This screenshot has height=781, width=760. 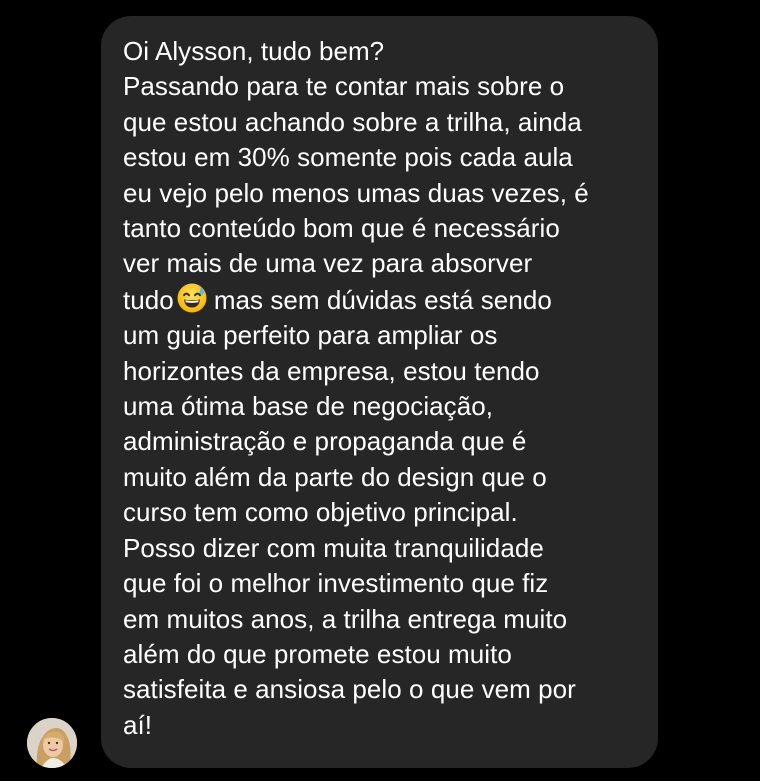 I want to click on grinning-face-with-sweat-emoji, so click(x=192, y=298).